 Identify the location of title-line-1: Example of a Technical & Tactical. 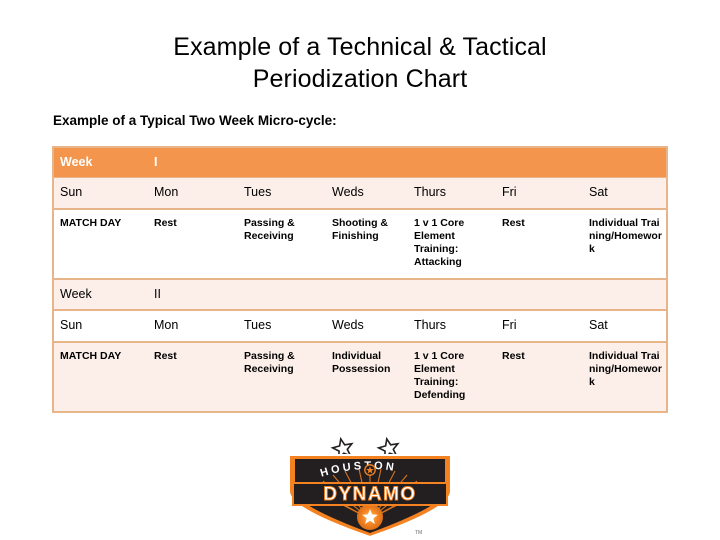
(360, 47).